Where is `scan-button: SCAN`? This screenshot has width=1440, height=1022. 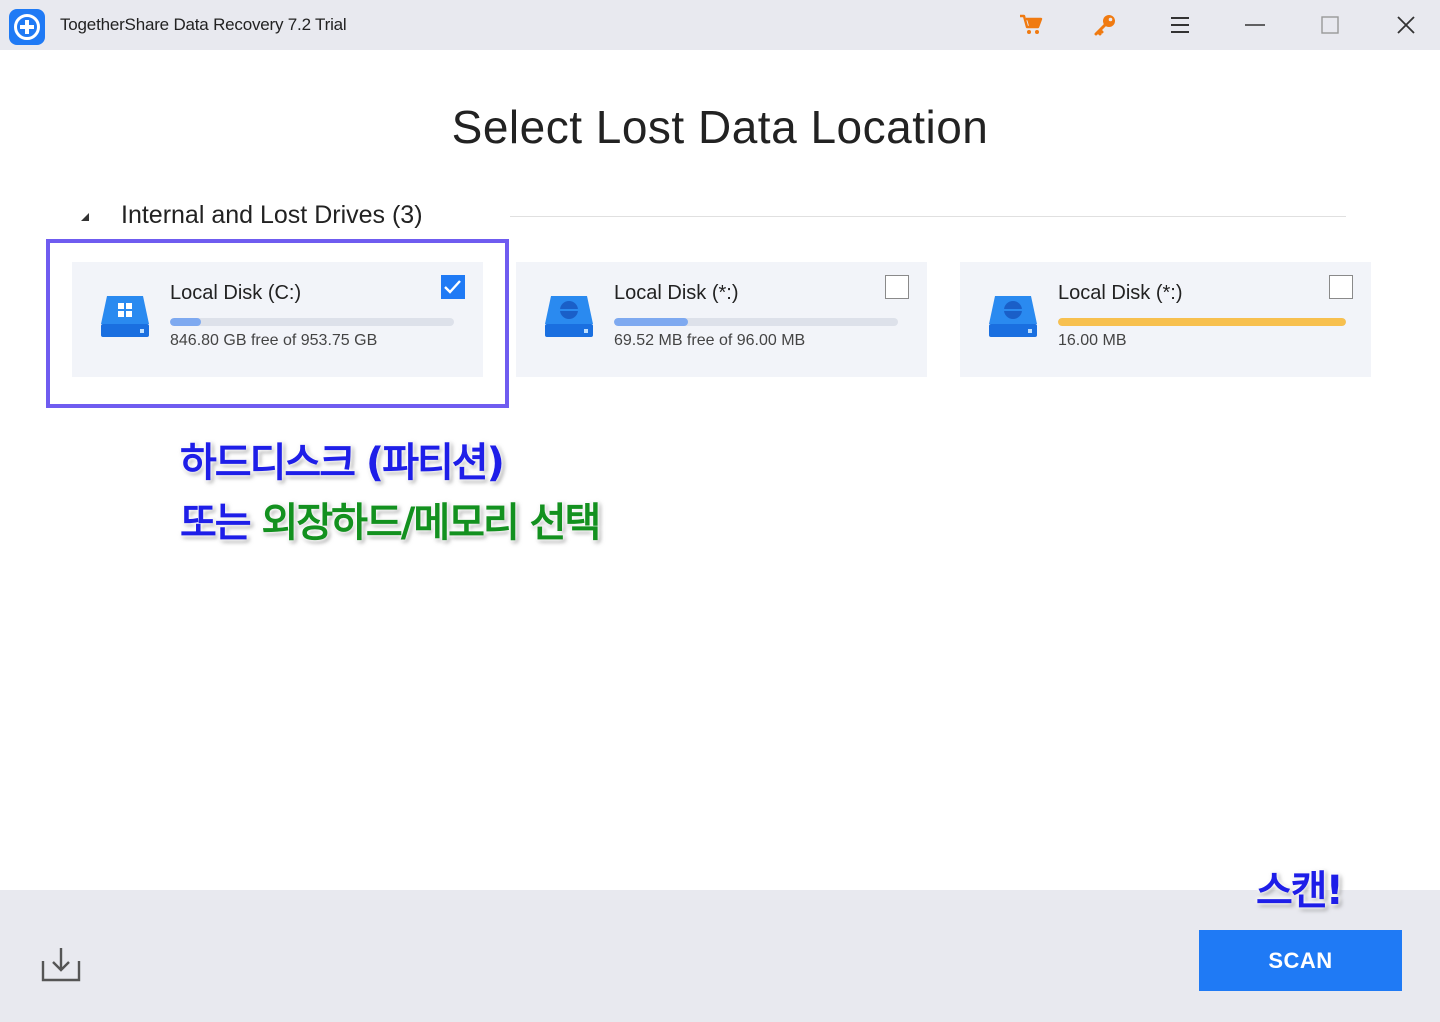
scan-button: SCAN is located at coordinates (1300, 960).